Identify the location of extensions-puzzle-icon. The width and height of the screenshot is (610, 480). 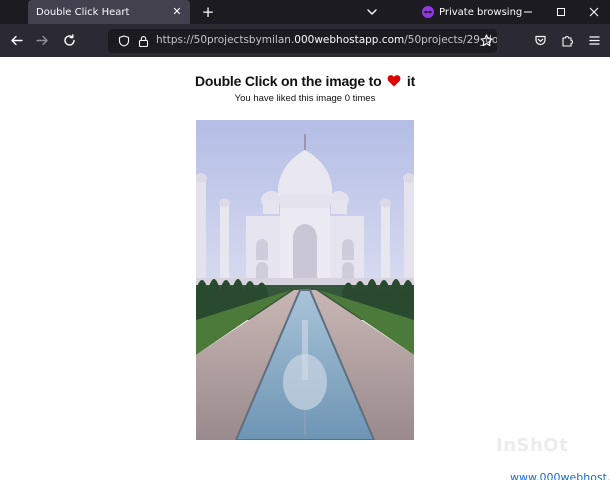
(567, 40).